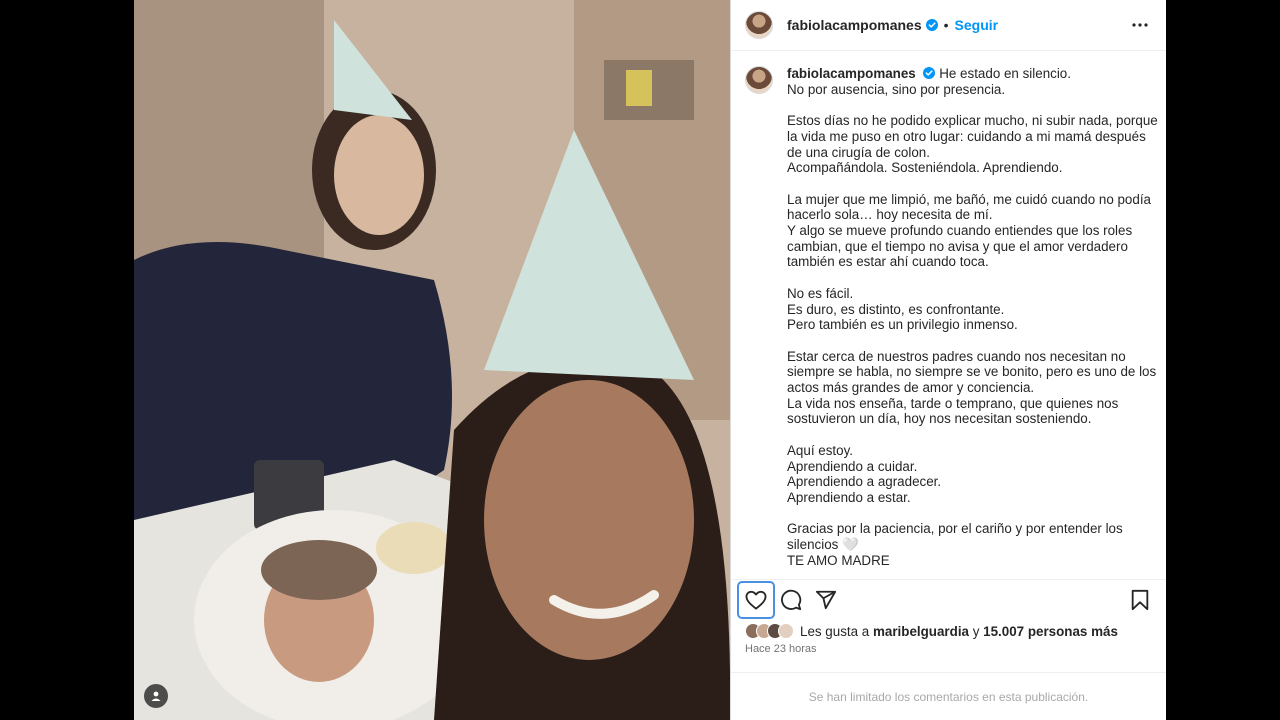 The image size is (1280, 720). I want to click on caption-line: Aquí estoy., so click(820, 450).